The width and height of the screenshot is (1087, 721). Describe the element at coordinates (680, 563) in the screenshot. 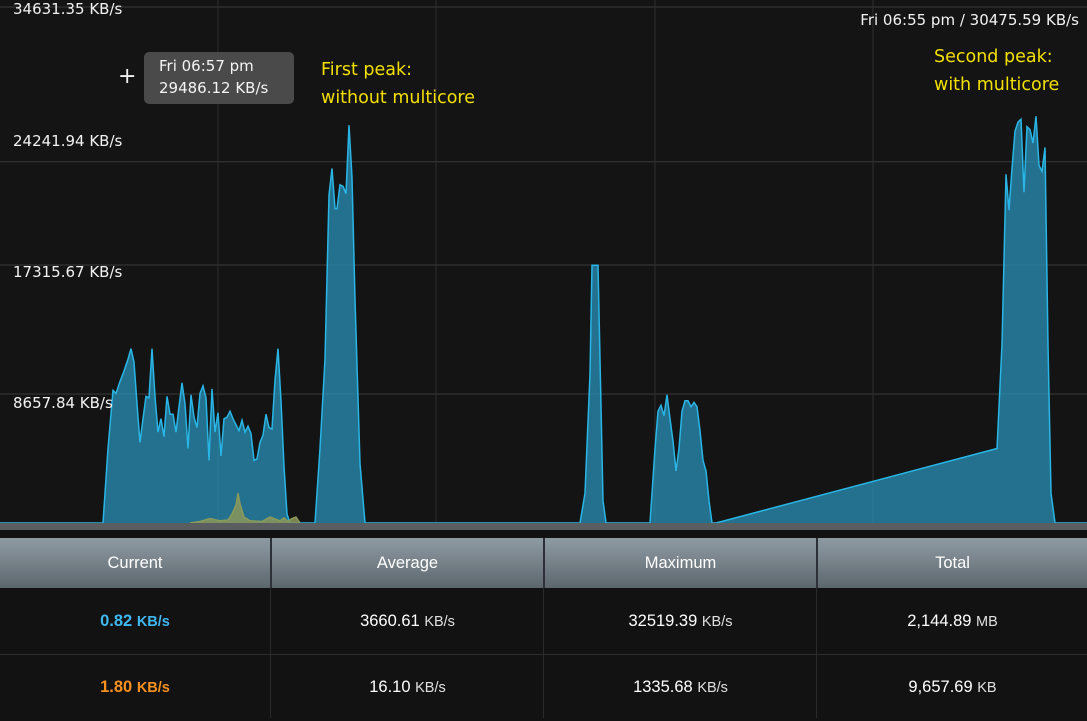

I see `header-maximum: Maximum` at that location.